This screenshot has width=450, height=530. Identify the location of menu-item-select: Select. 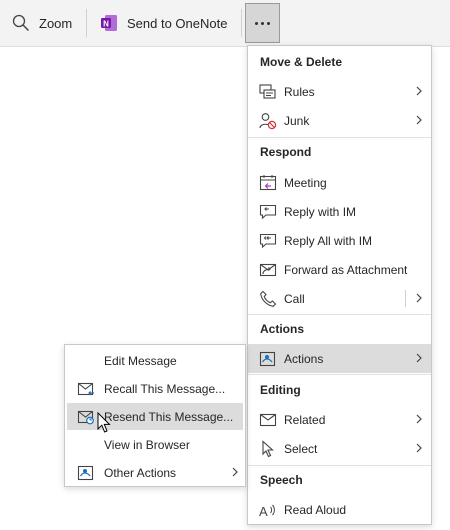
(339, 448).